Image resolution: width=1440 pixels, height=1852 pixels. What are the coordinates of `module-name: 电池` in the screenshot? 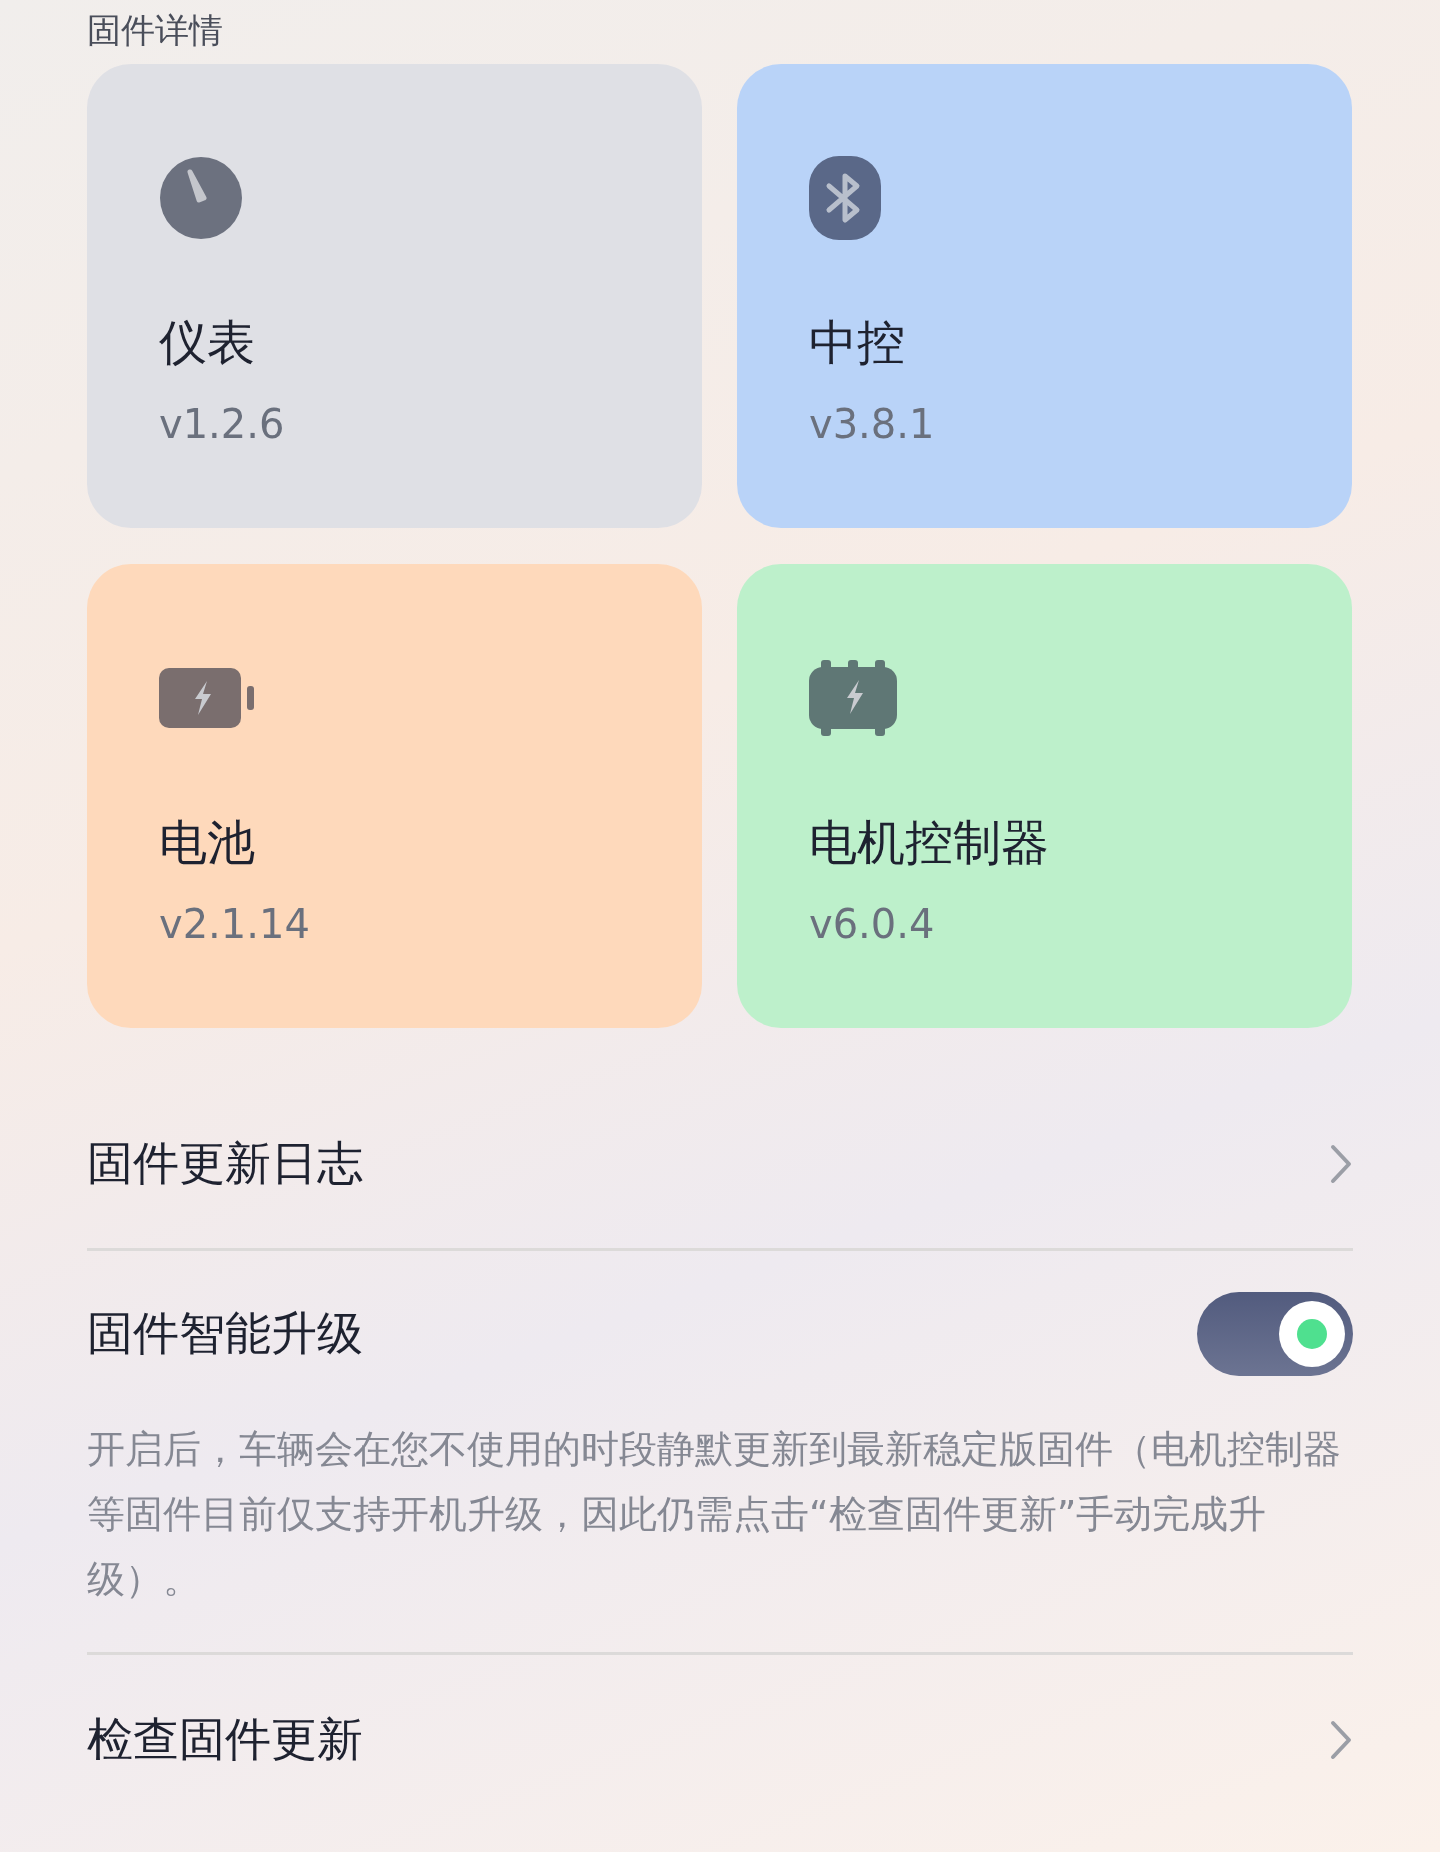 It's located at (207, 842).